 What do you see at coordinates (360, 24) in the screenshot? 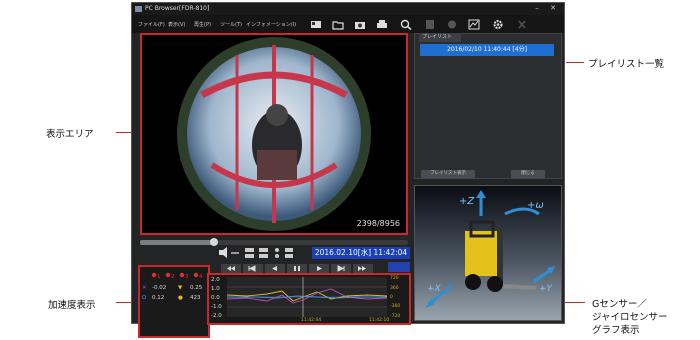
I see `camera-icon` at bounding box center [360, 24].